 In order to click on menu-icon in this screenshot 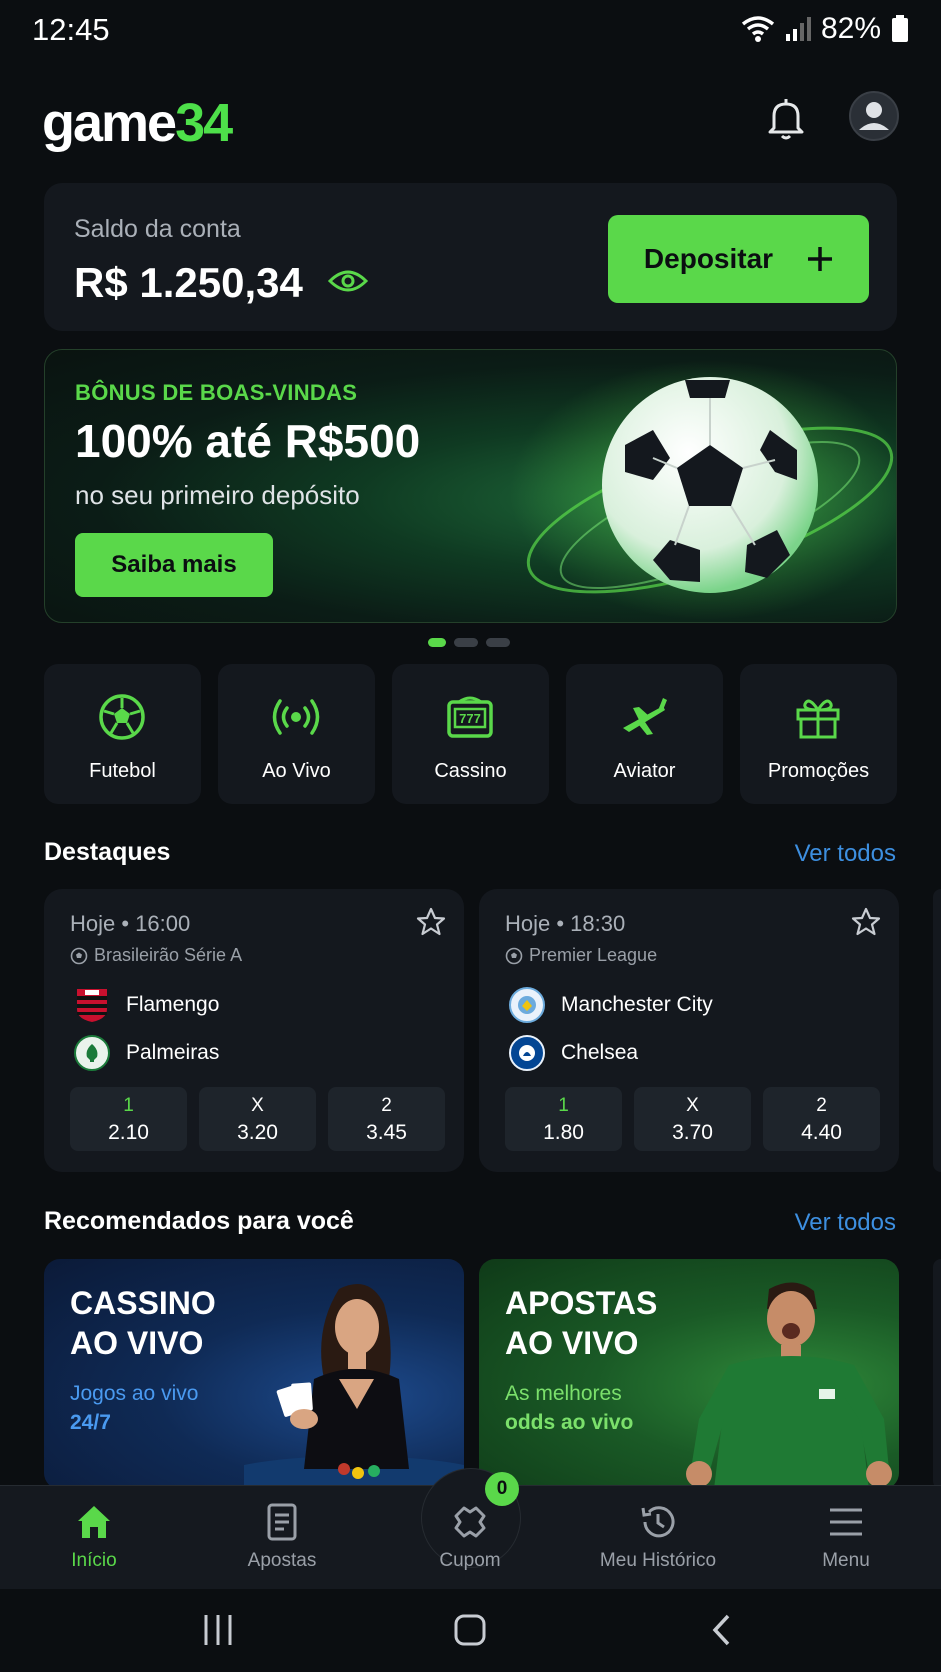, I will do `click(846, 1522)`.